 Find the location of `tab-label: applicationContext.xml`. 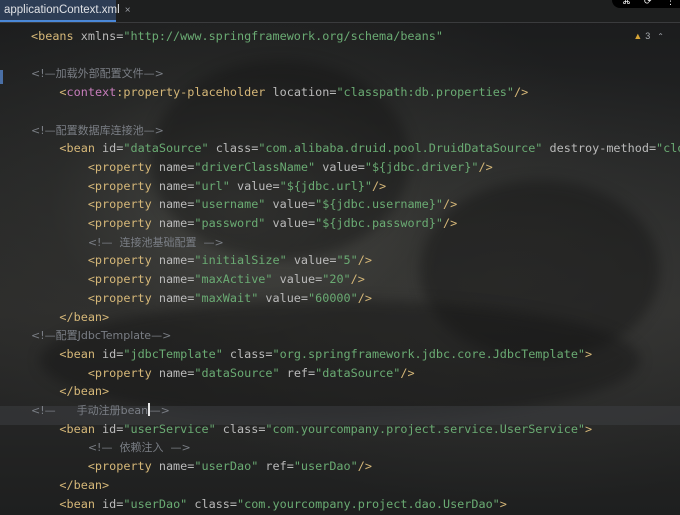

tab-label: applicationContext.xml is located at coordinates (62, 10).